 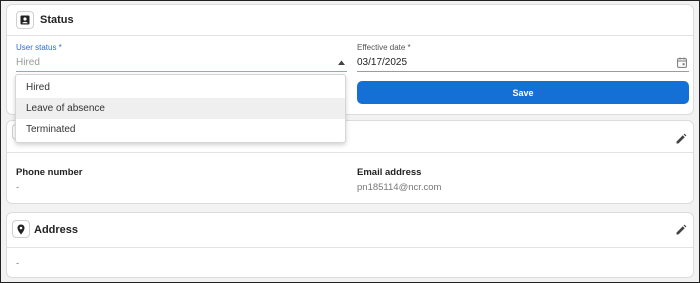 I want to click on user-status-placeholder: Hired, so click(x=28, y=62).